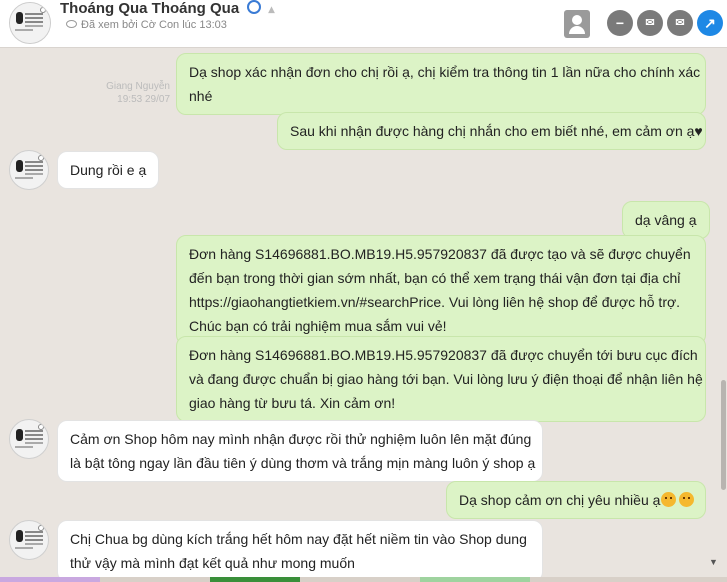  Describe the element at coordinates (135, 93) in the screenshot. I see `sender-meta: Giang Nguyễn 19:53 29/07` at that location.